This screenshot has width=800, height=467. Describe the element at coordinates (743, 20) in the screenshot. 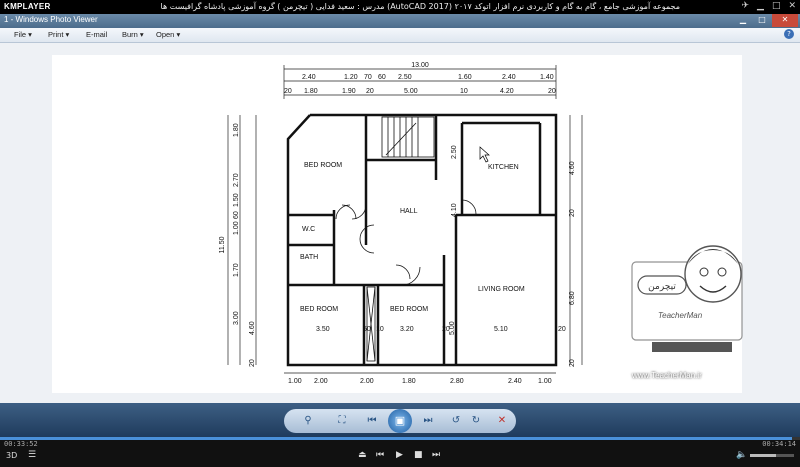

I see `minimize-button: ▁` at that location.